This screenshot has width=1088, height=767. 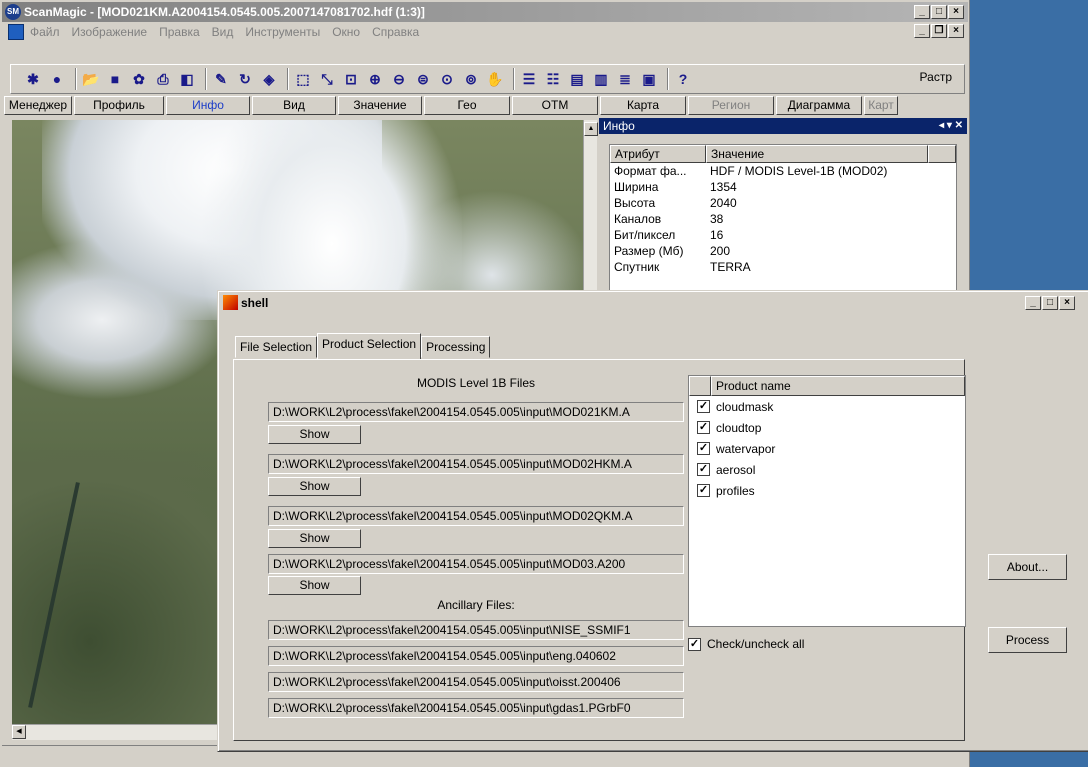 I want to click on info-panel-title: Инфо ◂ ▾ ✕, so click(x=783, y=126).